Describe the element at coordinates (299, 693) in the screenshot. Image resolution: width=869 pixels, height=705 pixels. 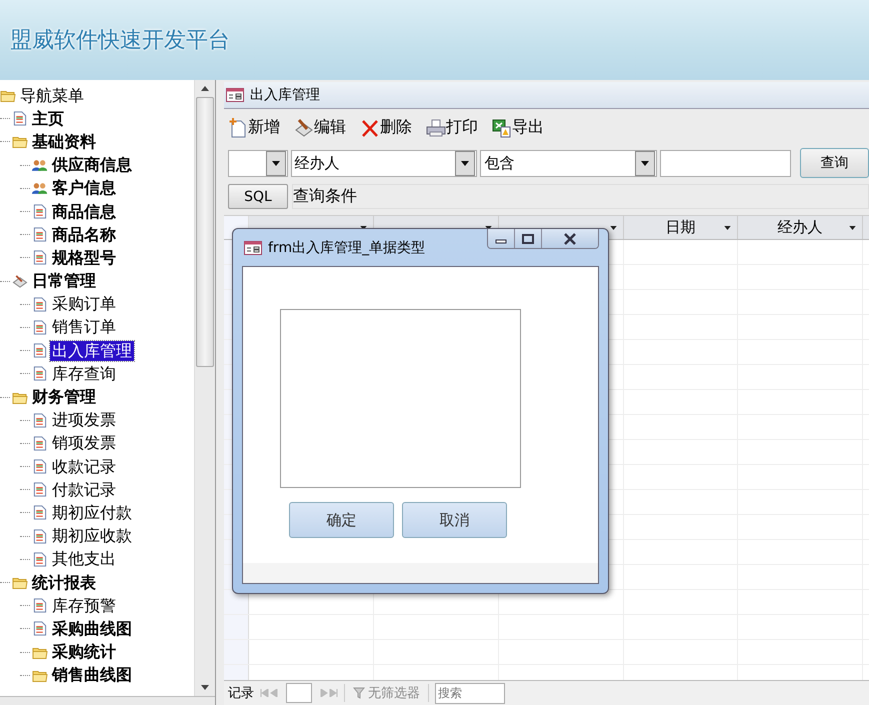
I see `record-number-field` at that location.